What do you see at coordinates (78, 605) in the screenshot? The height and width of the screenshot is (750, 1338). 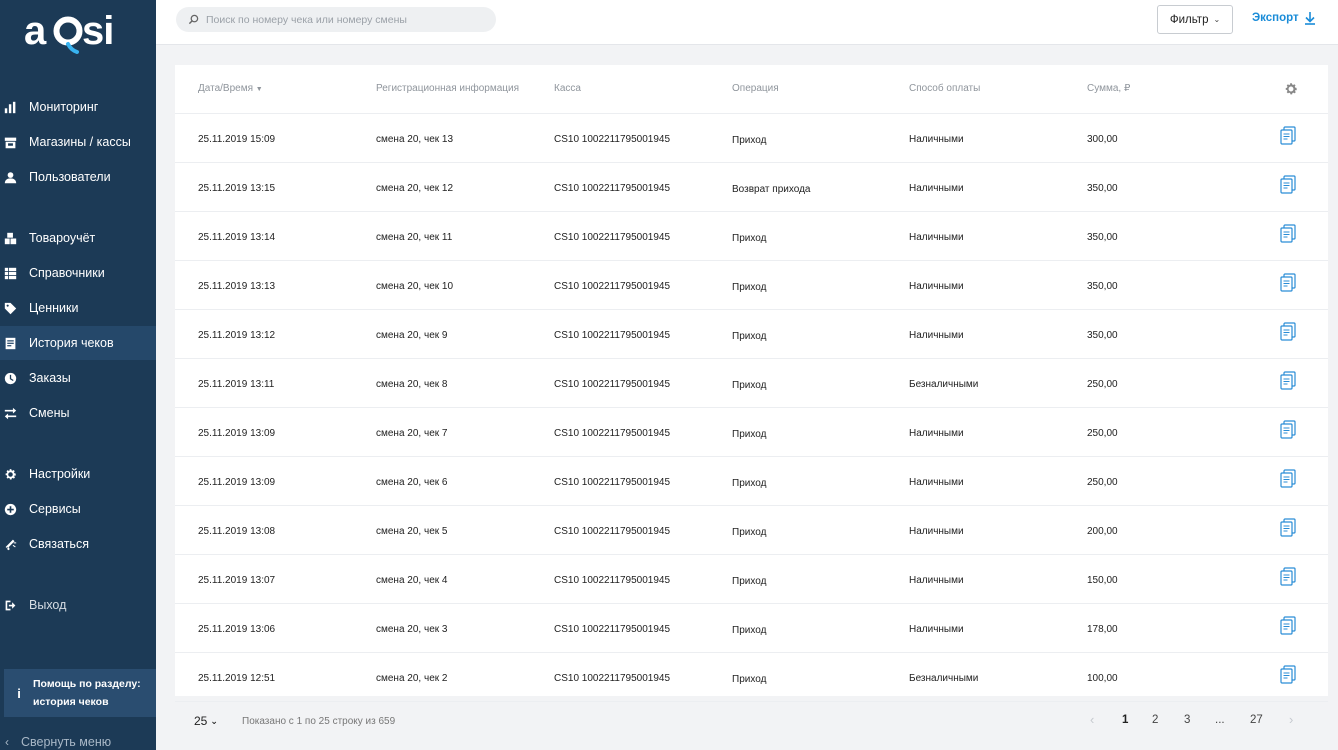 I see `logout-button: Выход` at bounding box center [78, 605].